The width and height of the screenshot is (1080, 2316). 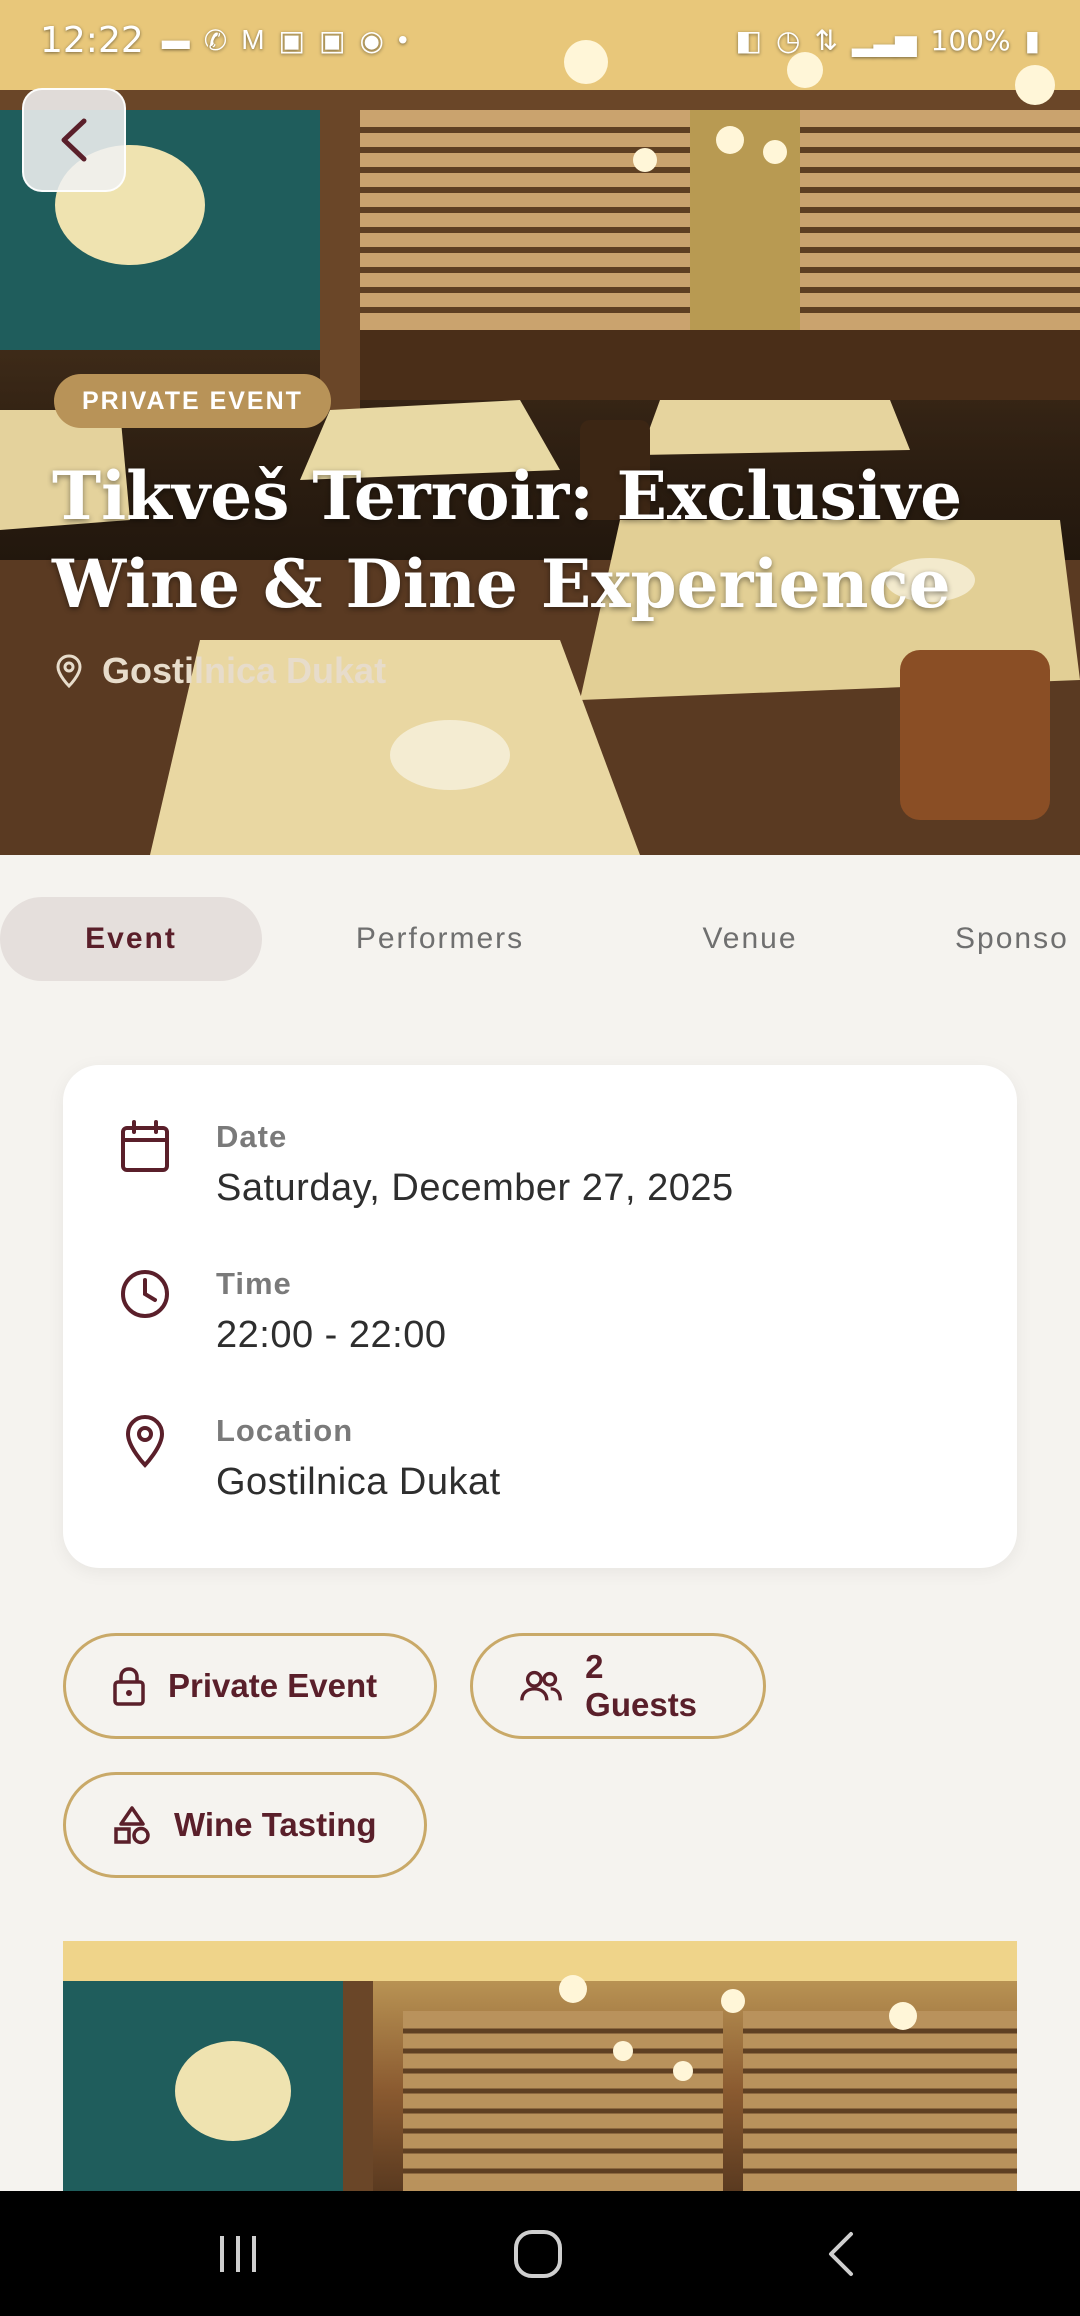 I want to click on lock-icon: ◉, so click(x=371, y=40).